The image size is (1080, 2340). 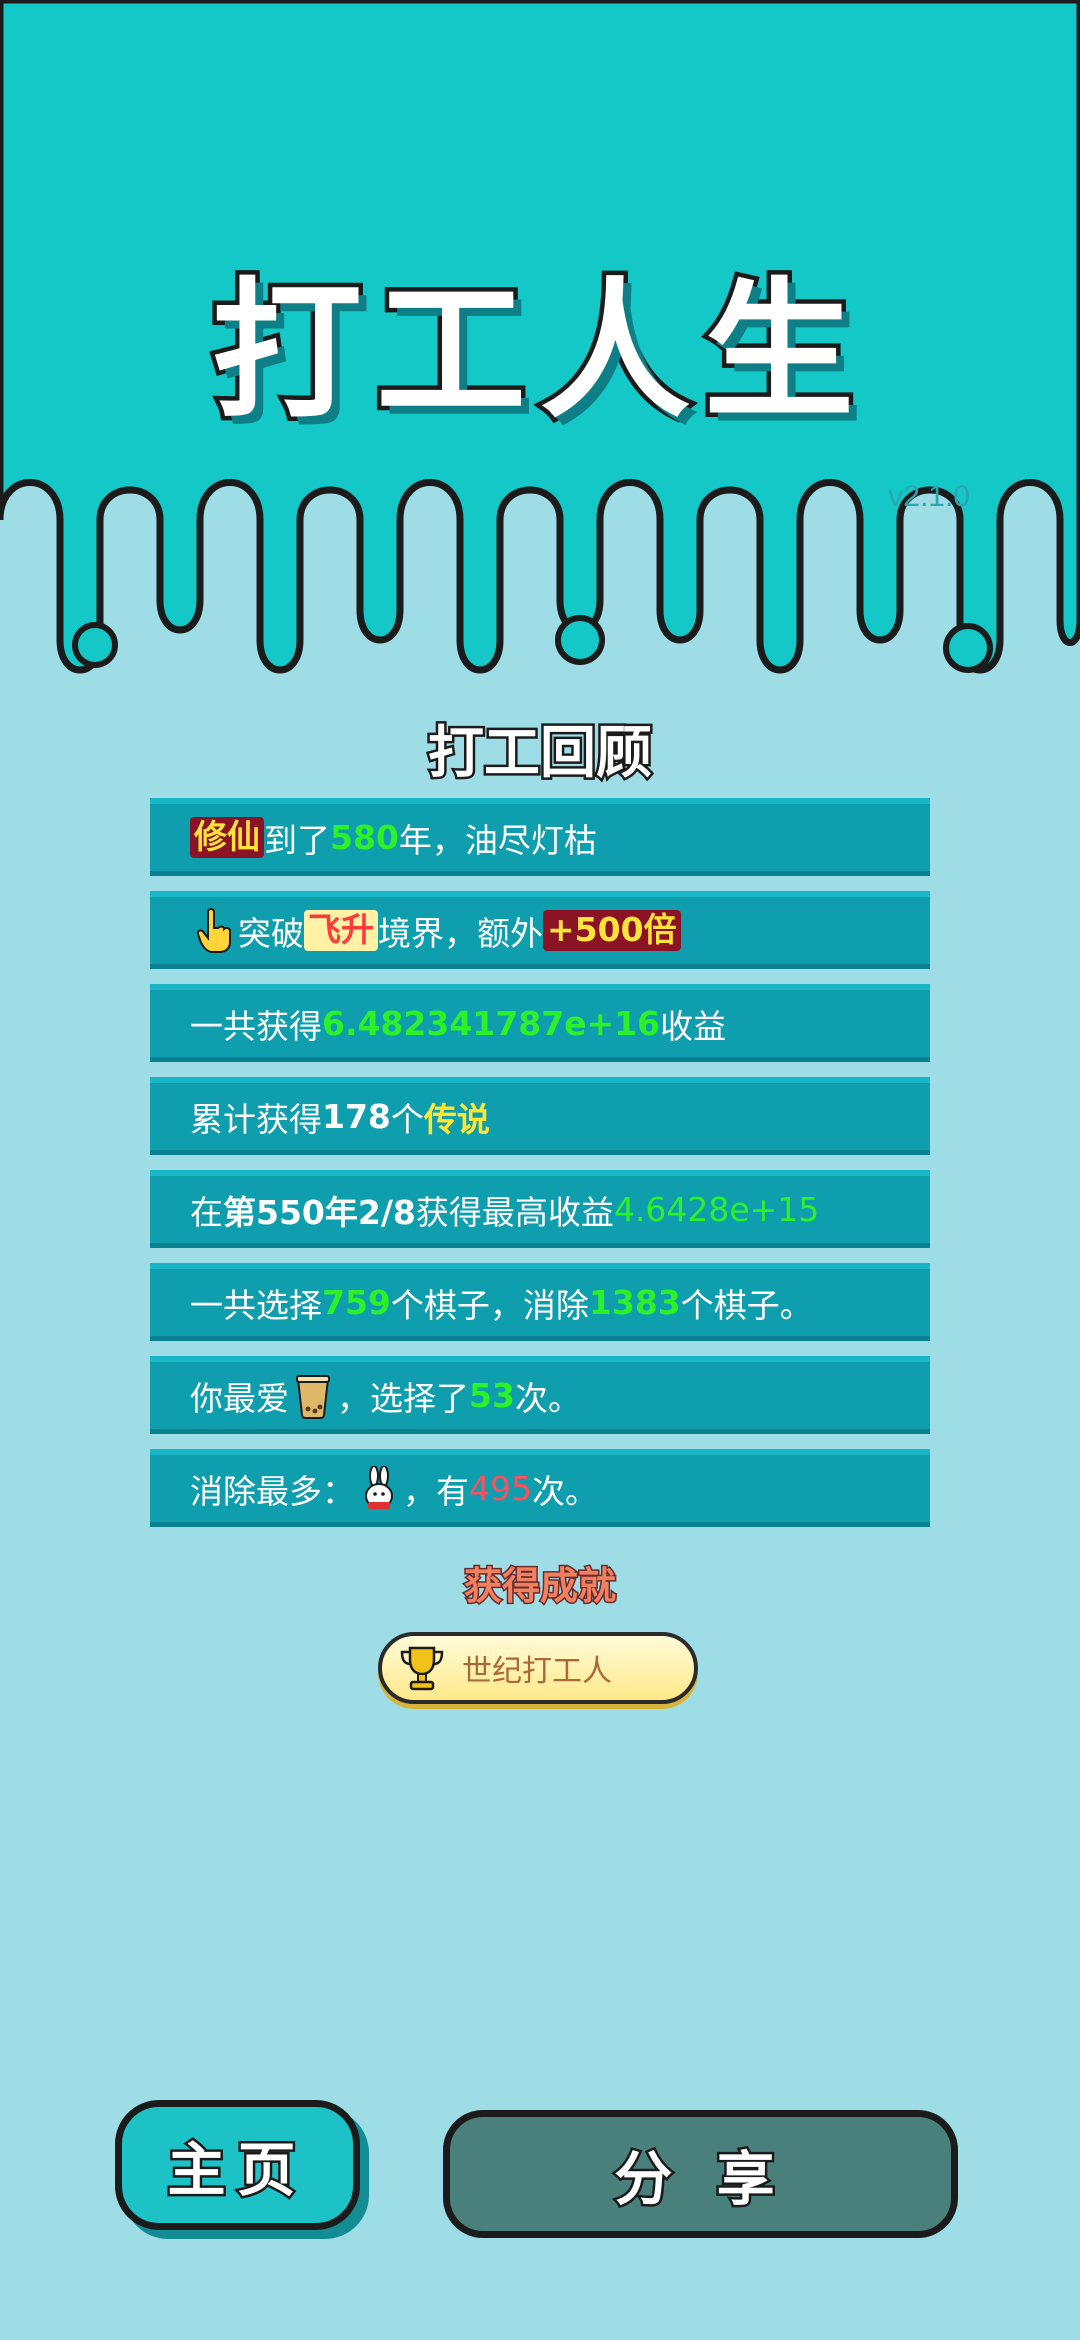 I want to click on legend-count-value: 178, so click(x=356, y=1116).